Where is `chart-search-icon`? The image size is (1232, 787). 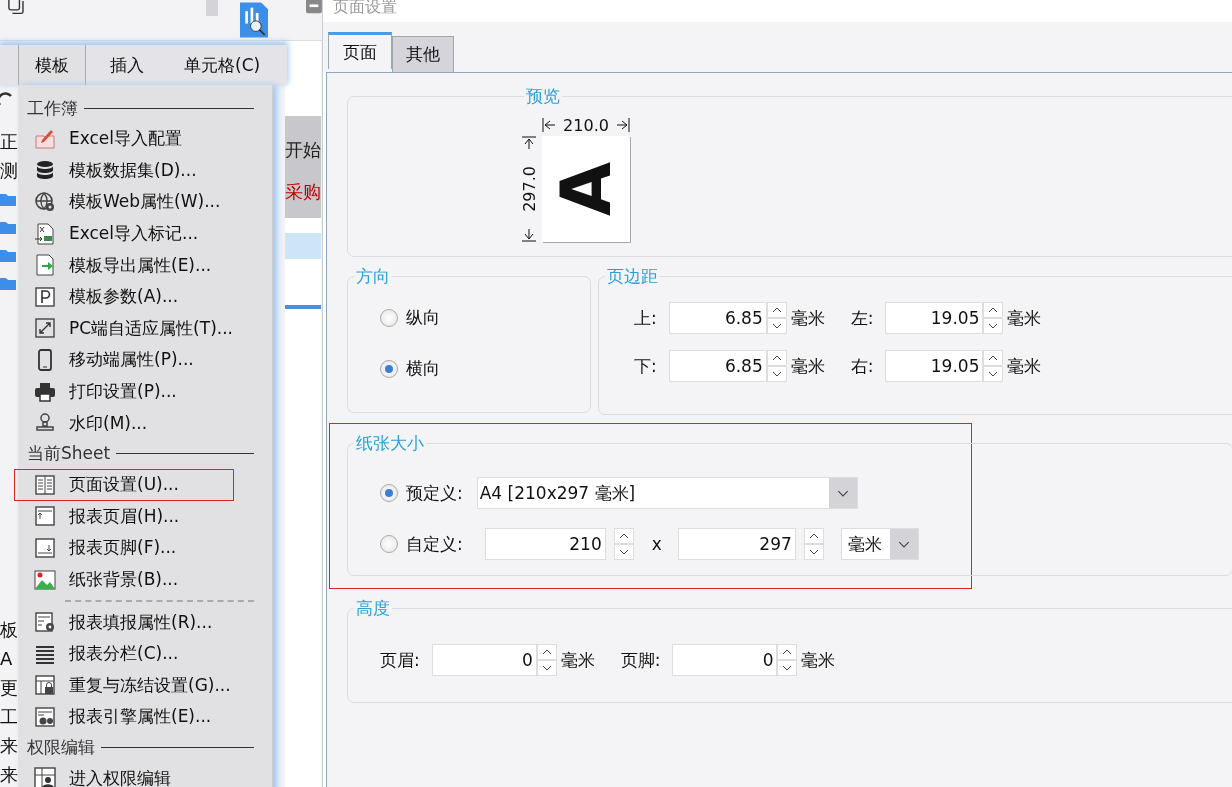
chart-search-icon is located at coordinates (254, 20).